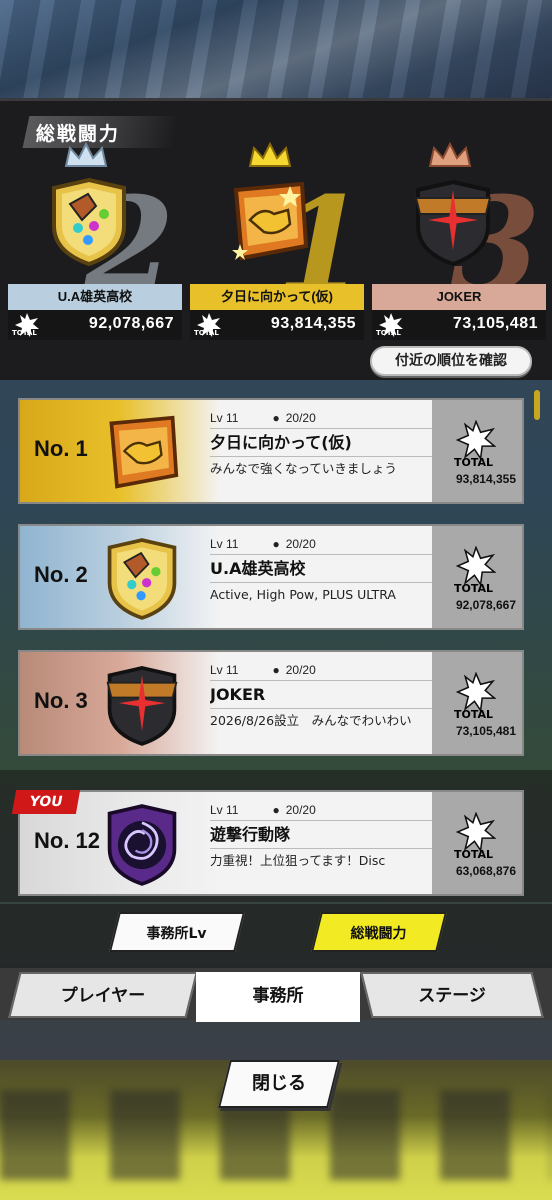 Image resolution: width=552 pixels, height=1200 pixels. Describe the element at coordinates (142, 845) in the screenshot. I see `vortex-shield-emblem-icon` at that location.